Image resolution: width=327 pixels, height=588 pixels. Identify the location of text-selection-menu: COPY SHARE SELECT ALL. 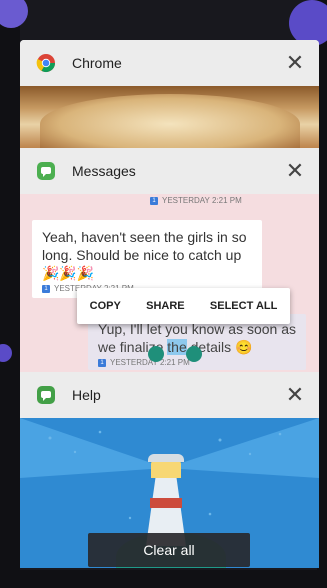
(183, 306).